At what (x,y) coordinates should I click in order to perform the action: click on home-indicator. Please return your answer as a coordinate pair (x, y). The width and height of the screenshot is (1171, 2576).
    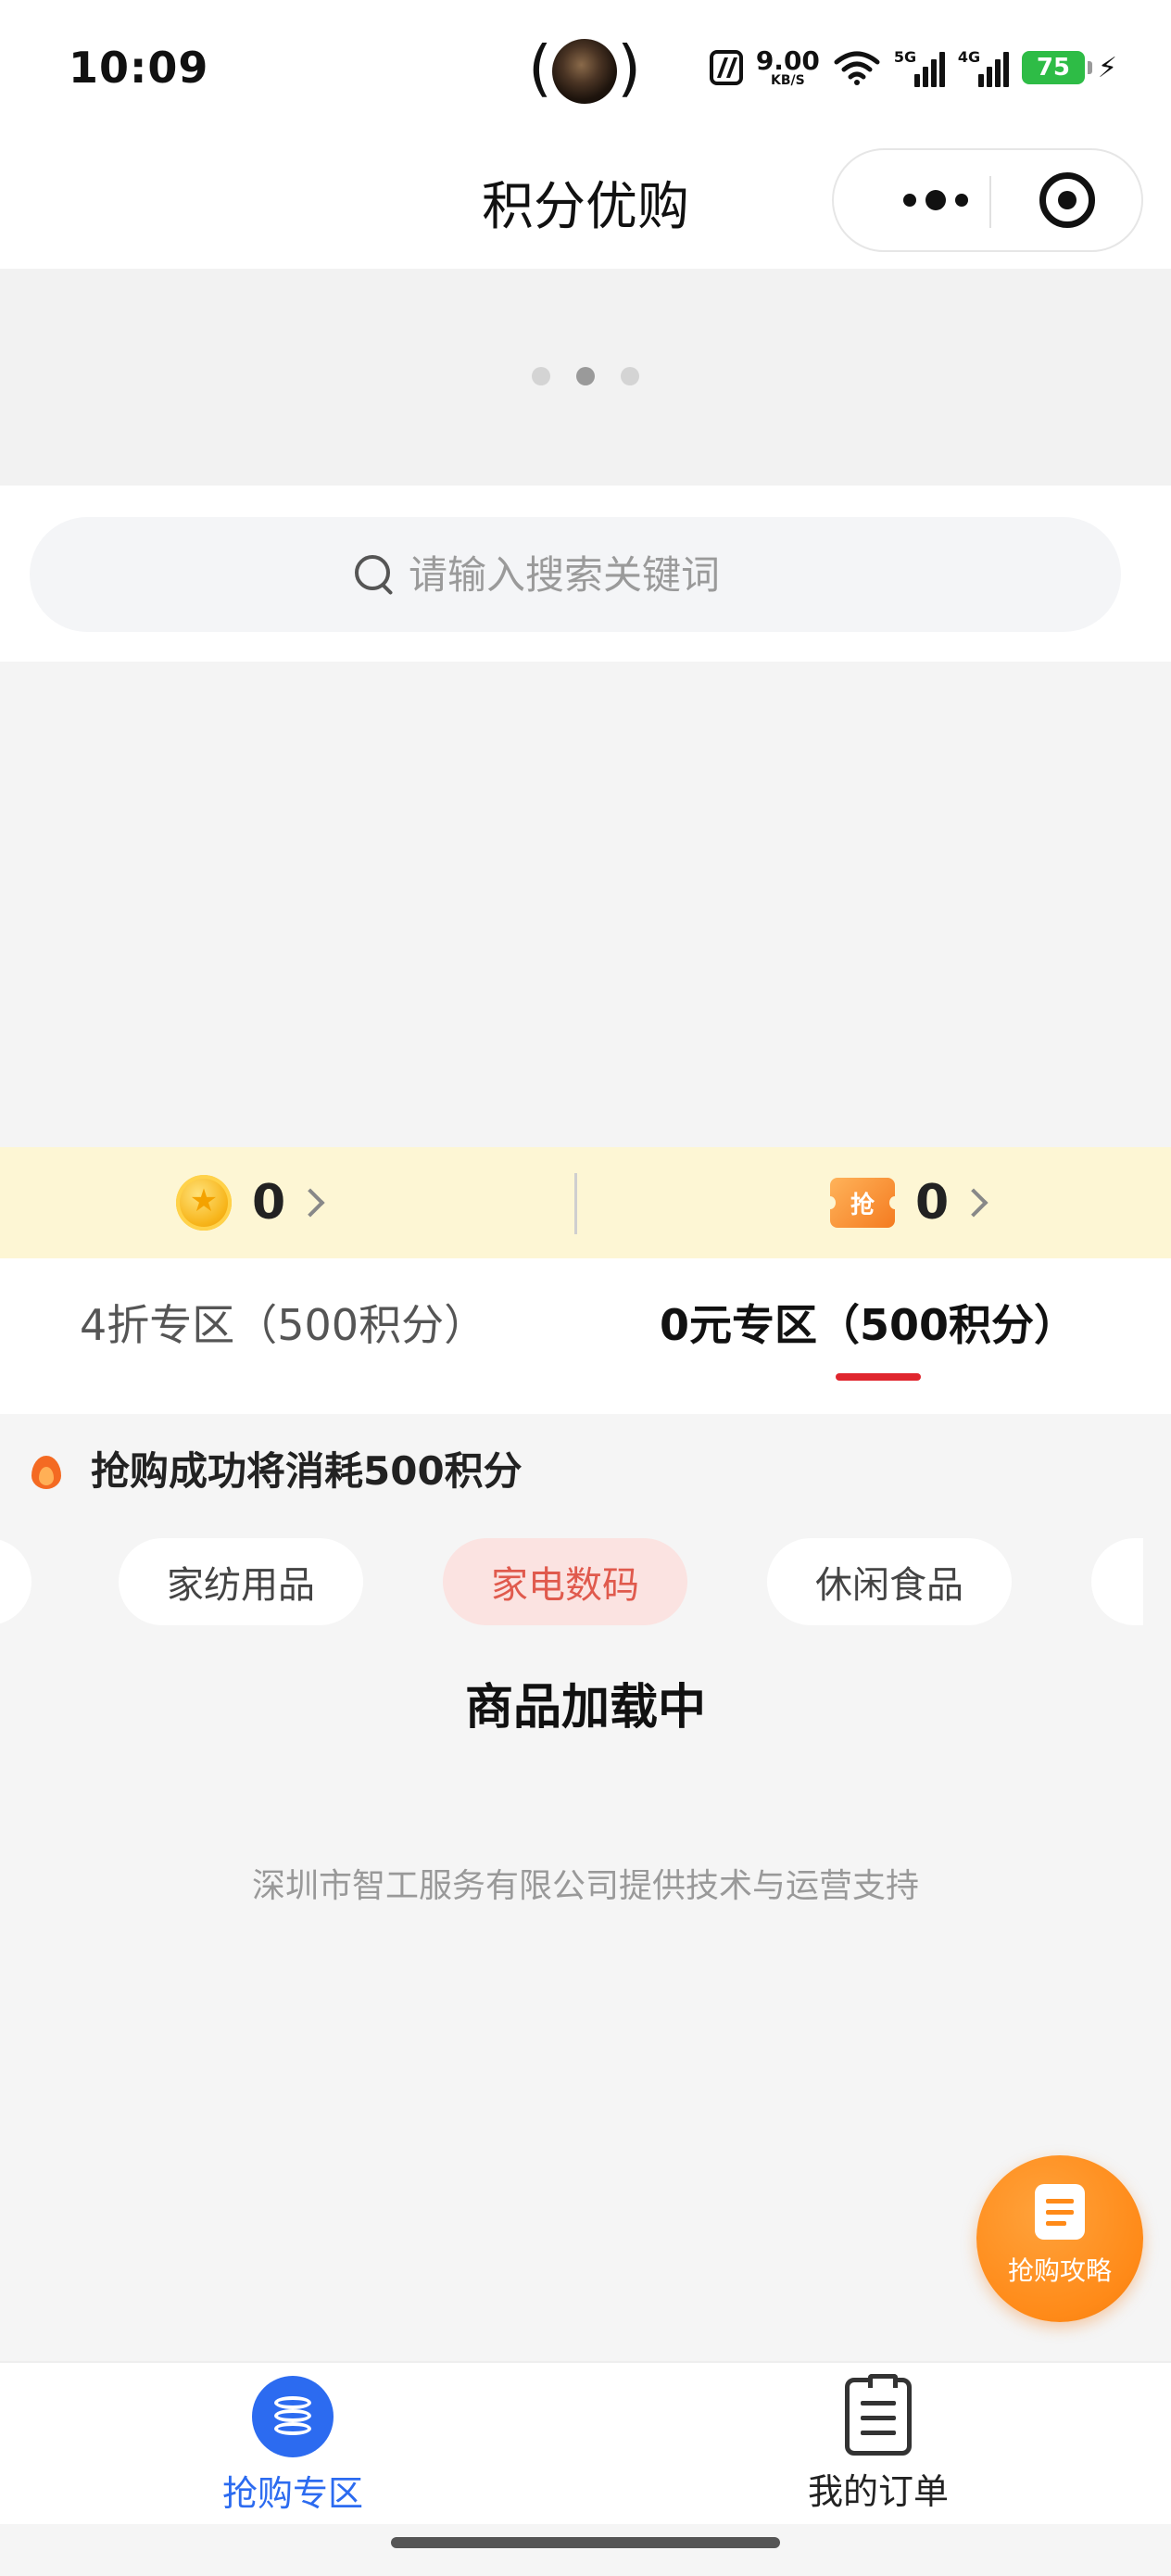
    Looking at the image, I should click on (585, 2542).